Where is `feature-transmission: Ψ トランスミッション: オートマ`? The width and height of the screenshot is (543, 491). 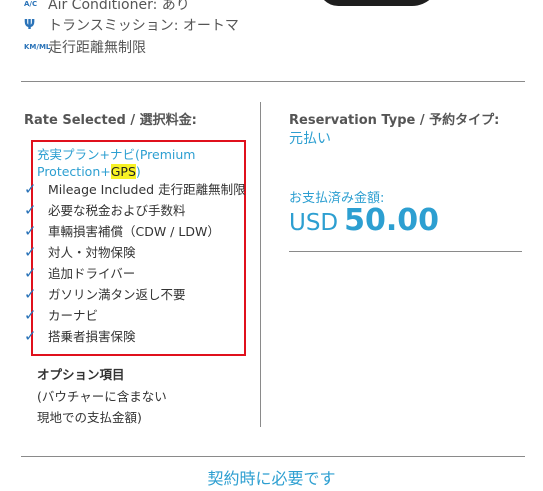
feature-transmission: Ψ トランスミッション: オートマ is located at coordinates (131, 25).